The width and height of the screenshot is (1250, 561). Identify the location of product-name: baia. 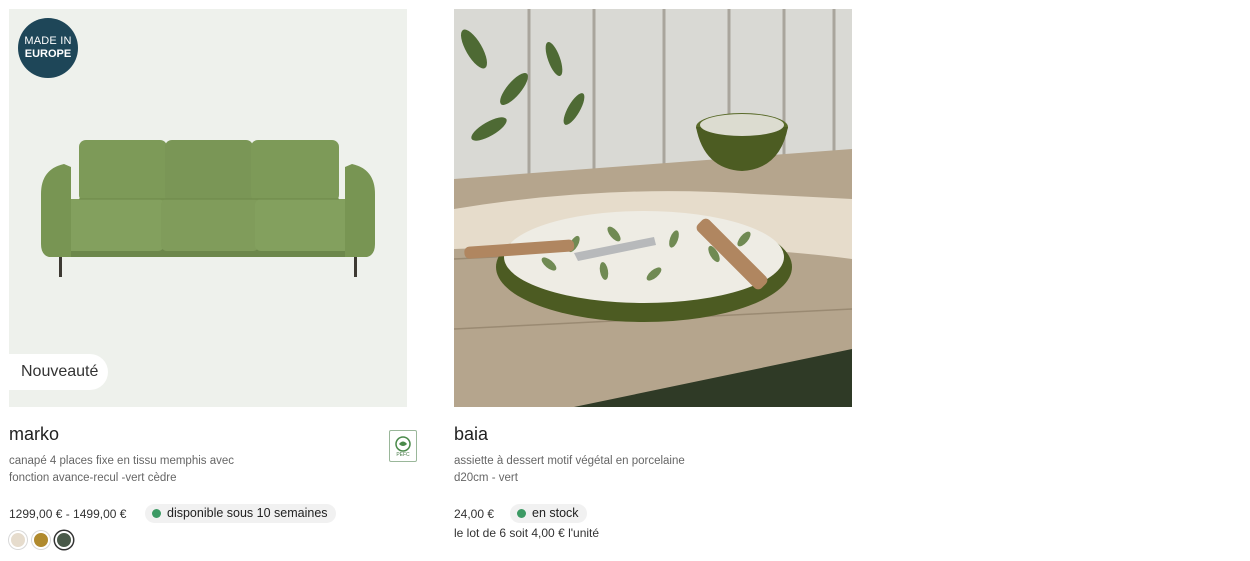
(471, 434).